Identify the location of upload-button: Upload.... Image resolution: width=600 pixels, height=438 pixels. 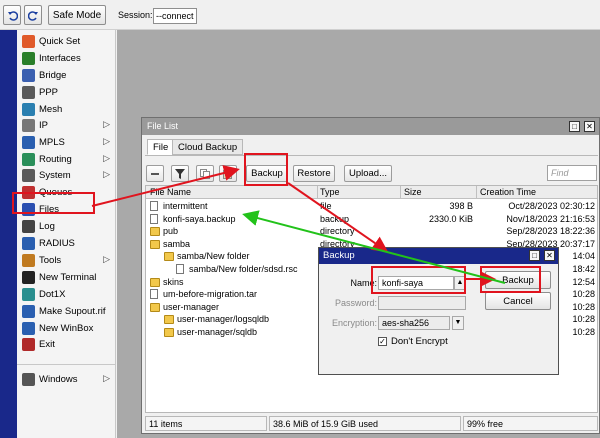
(368, 173).